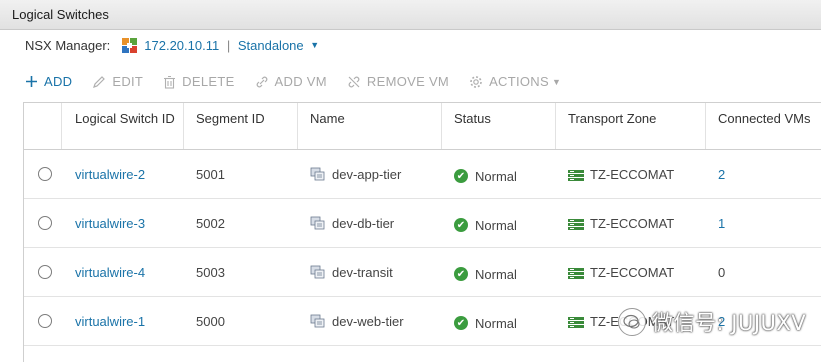 The width and height of the screenshot is (821, 362). I want to click on edit-button-label: EDIT, so click(128, 81).